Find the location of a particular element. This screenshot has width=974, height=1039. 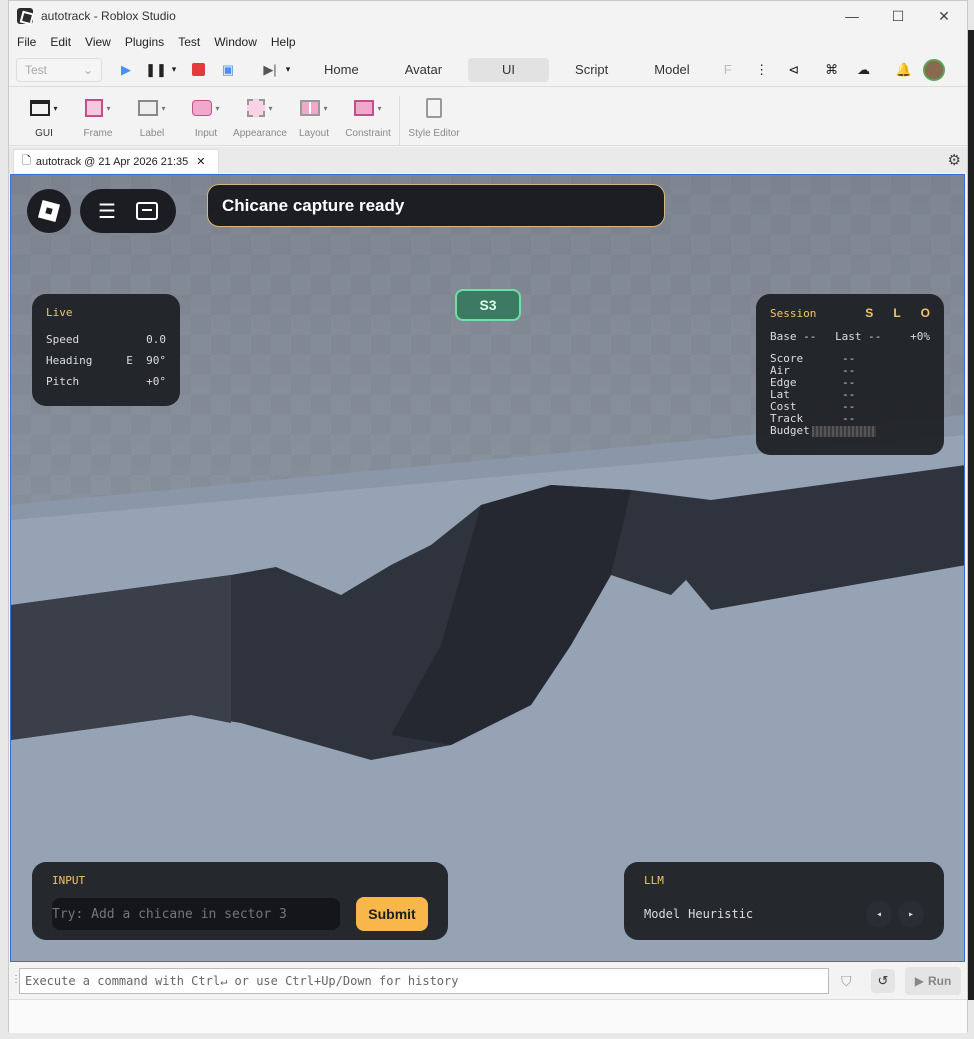

notification-bell-icon: 🔔 is located at coordinates (904, 70).